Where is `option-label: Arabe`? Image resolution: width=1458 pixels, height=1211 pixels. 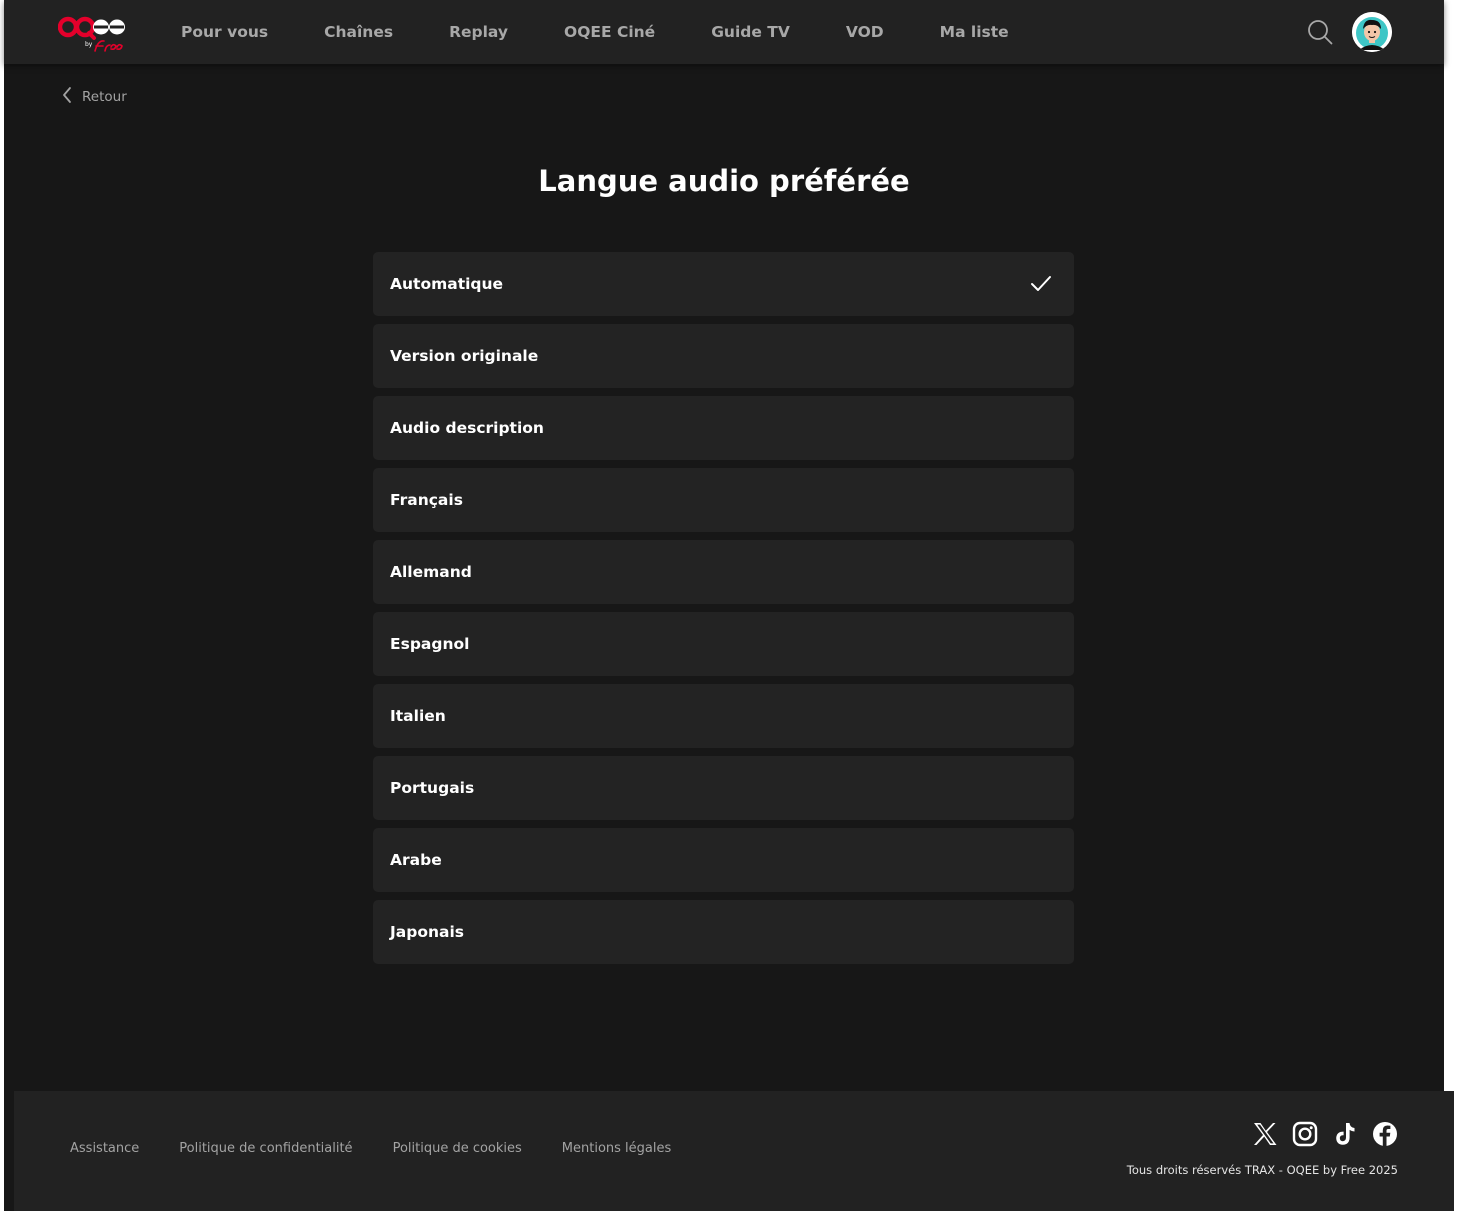 option-label: Arabe is located at coordinates (416, 860).